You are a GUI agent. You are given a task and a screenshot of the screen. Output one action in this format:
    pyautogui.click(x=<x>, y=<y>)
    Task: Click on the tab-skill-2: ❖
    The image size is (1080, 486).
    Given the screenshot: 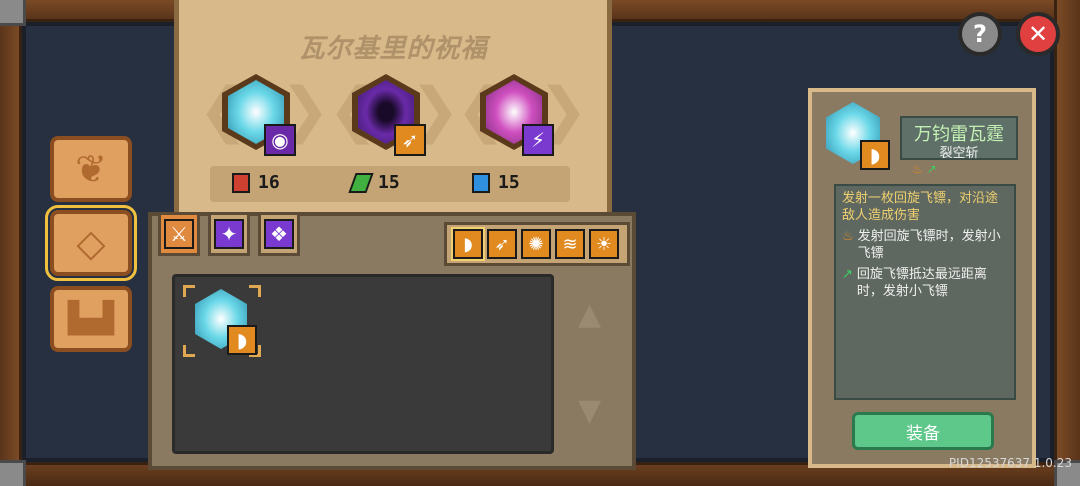 What is the action you would take?
    pyautogui.click(x=279, y=234)
    